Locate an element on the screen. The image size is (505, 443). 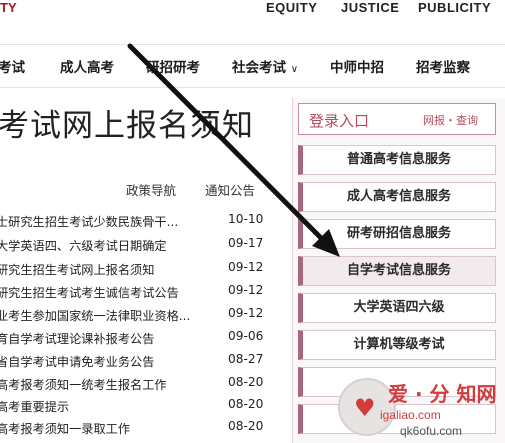
news-title: 高考报考须知一统考生报名工作 is located at coordinates (109, 384).